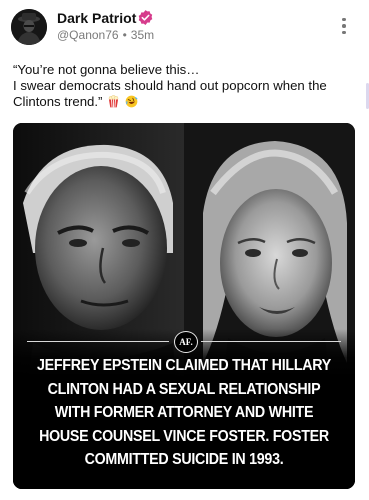  I want to click on rolling-laughing-emoji-icon, so click(131, 101).